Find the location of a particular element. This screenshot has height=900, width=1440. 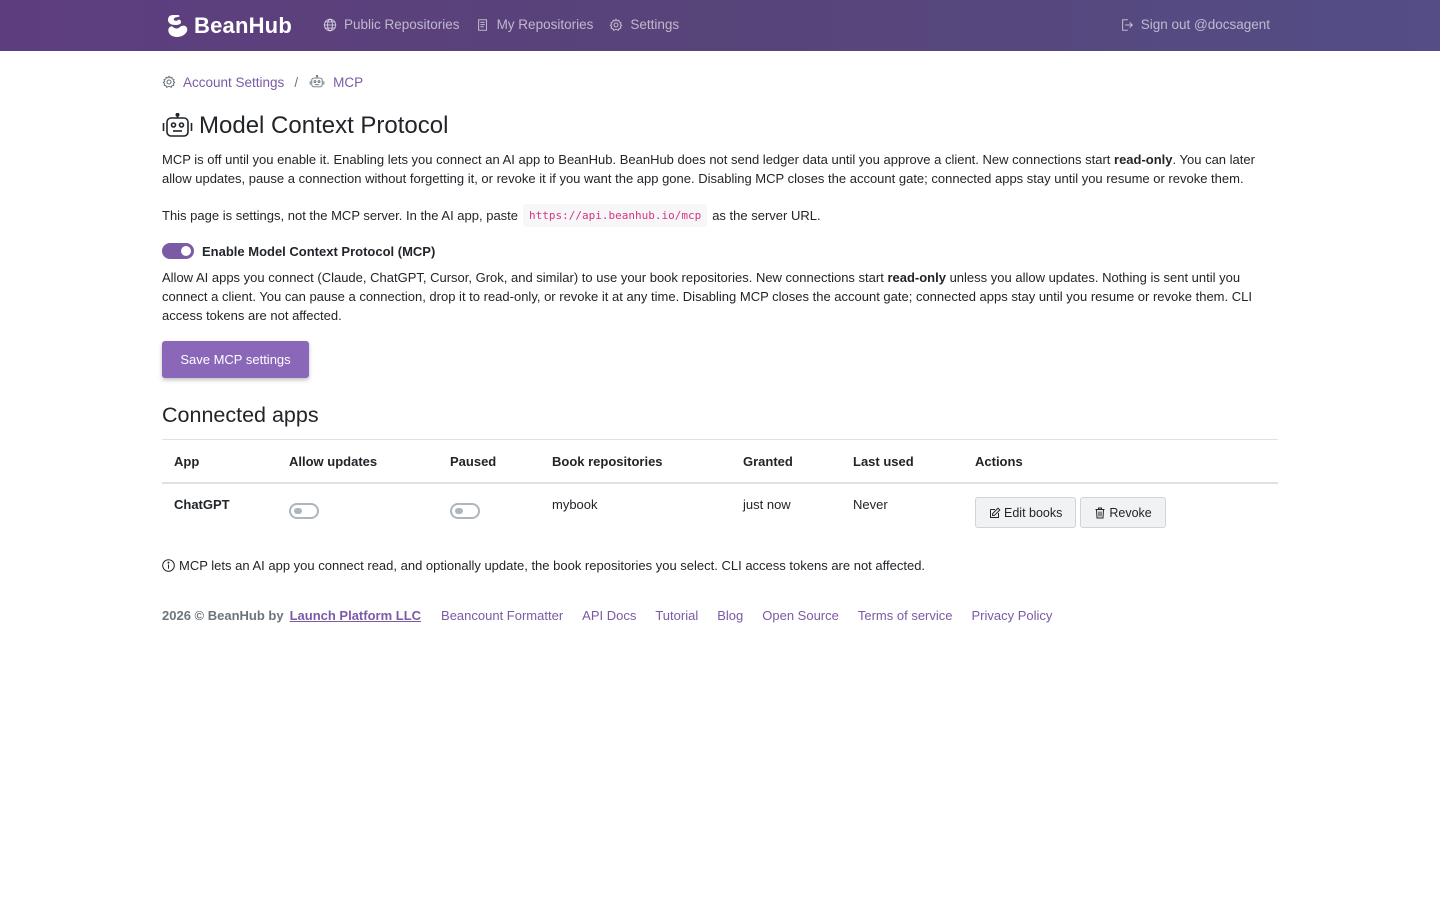

nav-item-label: Public Repositories is located at coordinates (402, 24).